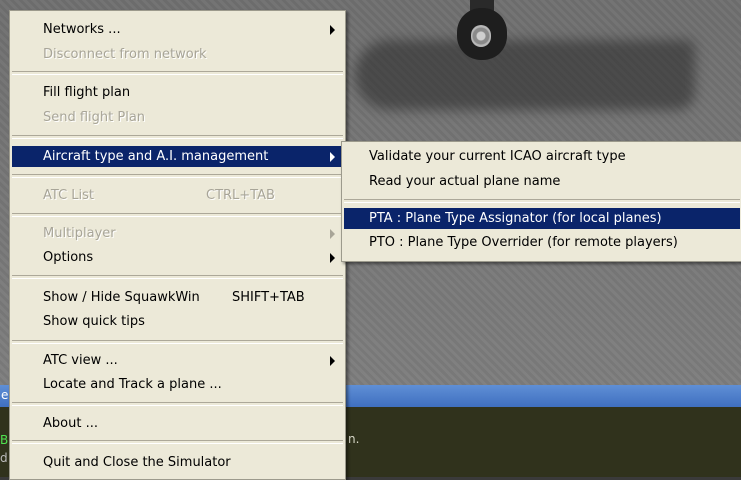 This screenshot has width=741, height=480. Describe the element at coordinates (156, 156) in the screenshot. I see `menu-item-label: Aircraft type and A.I. management` at that location.